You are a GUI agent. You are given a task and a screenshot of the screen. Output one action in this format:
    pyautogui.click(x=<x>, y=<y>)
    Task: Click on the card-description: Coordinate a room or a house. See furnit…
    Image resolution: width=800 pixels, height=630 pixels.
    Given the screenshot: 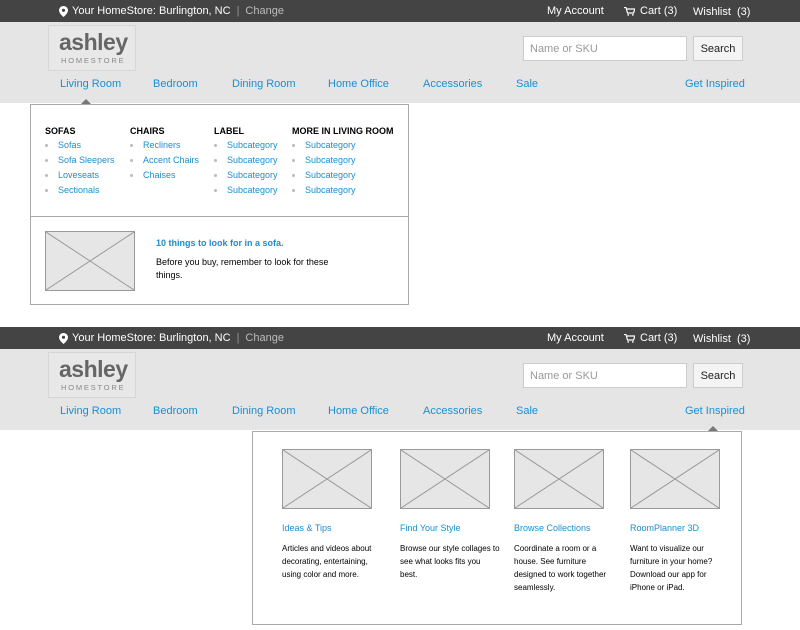 What is the action you would take?
    pyautogui.click(x=560, y=568)
    